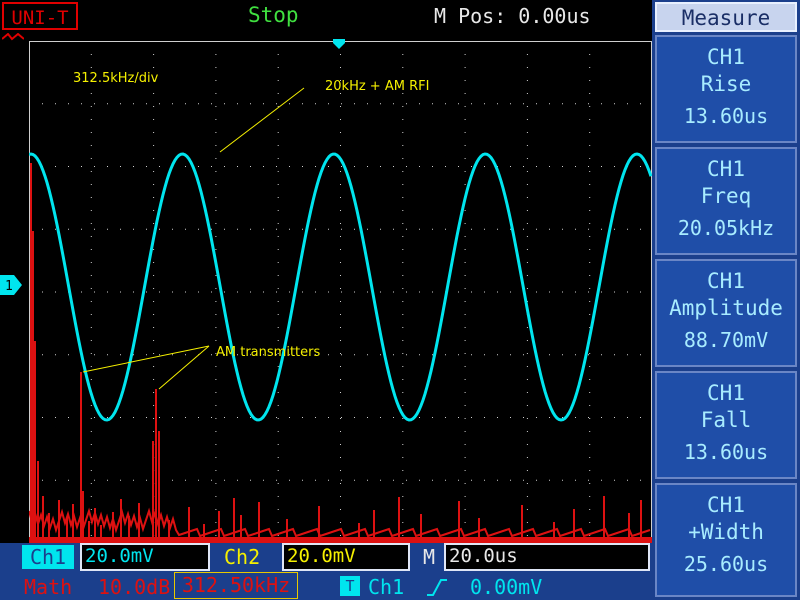 The height and width of the screenshot is (600, 800). I want to click on measure-name: Rise, so click(726, 84).